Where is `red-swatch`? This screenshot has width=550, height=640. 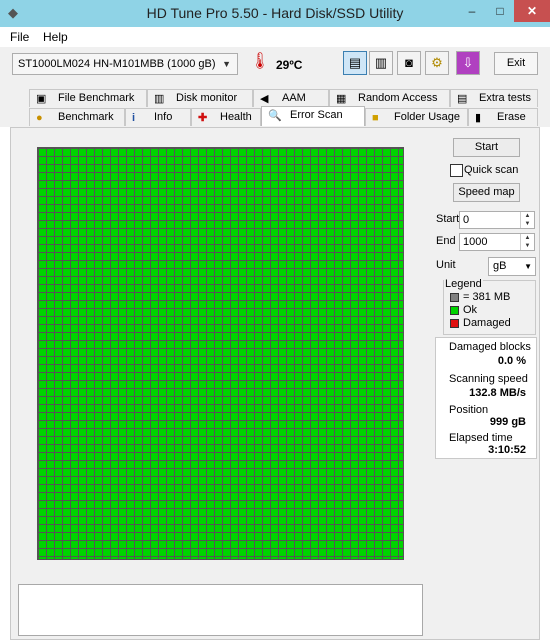 red-swatch is located at coordinates (454, 323).